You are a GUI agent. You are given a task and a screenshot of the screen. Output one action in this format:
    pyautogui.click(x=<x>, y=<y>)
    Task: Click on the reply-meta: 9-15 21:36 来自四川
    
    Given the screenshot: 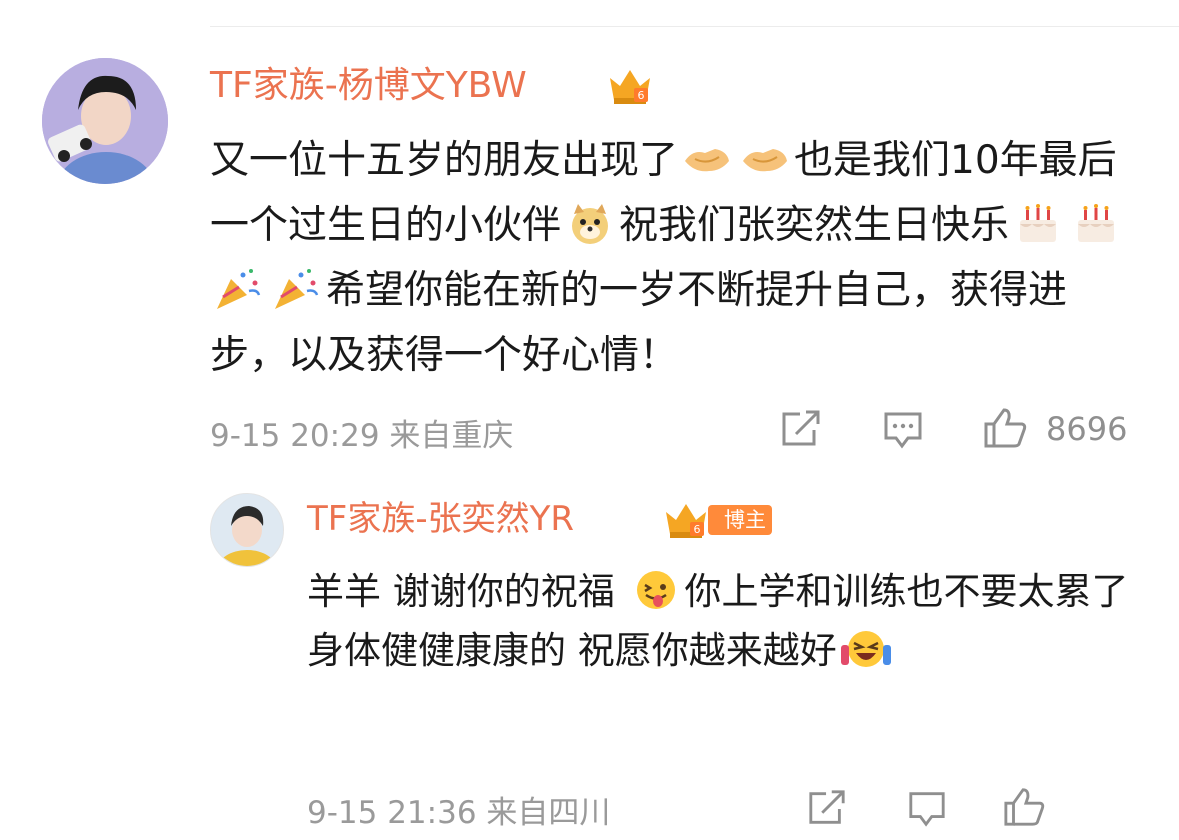 What is the action you would take?
    pyautogui.click(x=458, y=809)
    